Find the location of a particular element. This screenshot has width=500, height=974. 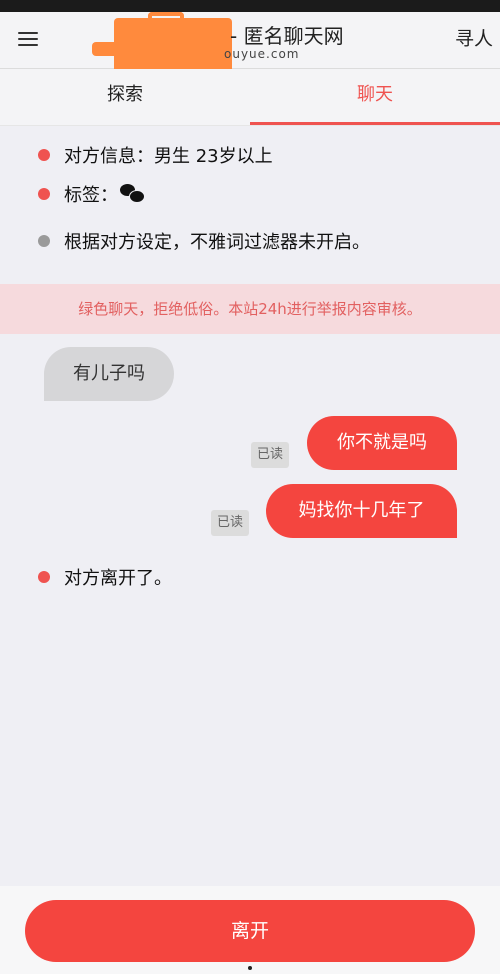

partner-left-notice: 对方离开了。 is located at coordinates (105, 579).